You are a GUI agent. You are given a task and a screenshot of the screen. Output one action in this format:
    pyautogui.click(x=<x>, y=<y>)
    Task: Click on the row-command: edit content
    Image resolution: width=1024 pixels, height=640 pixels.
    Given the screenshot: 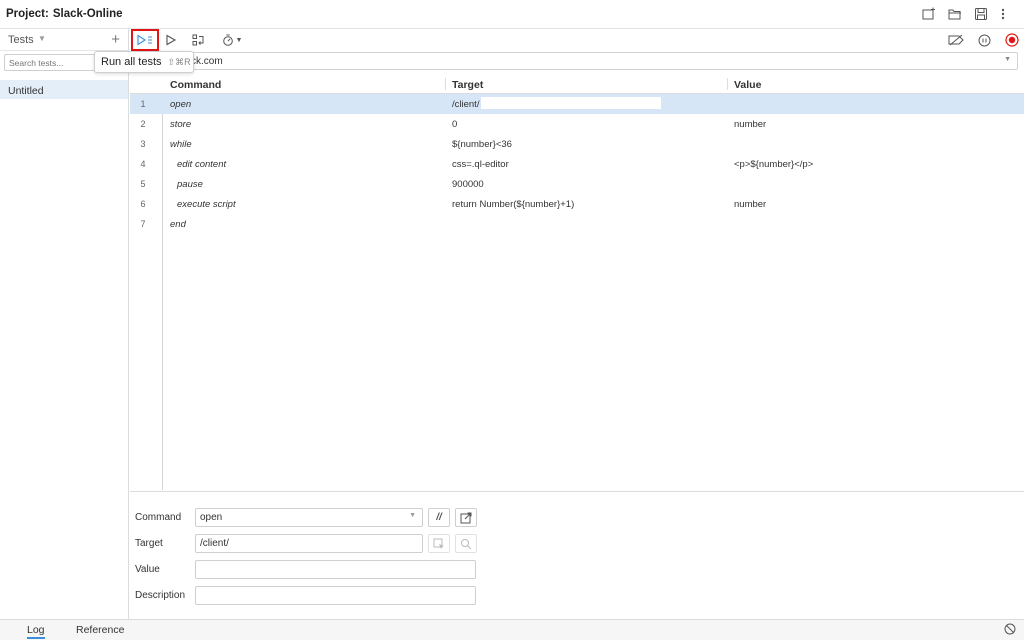 What is the action you would take?
    pyautogui.click(x=202, y=164)
    